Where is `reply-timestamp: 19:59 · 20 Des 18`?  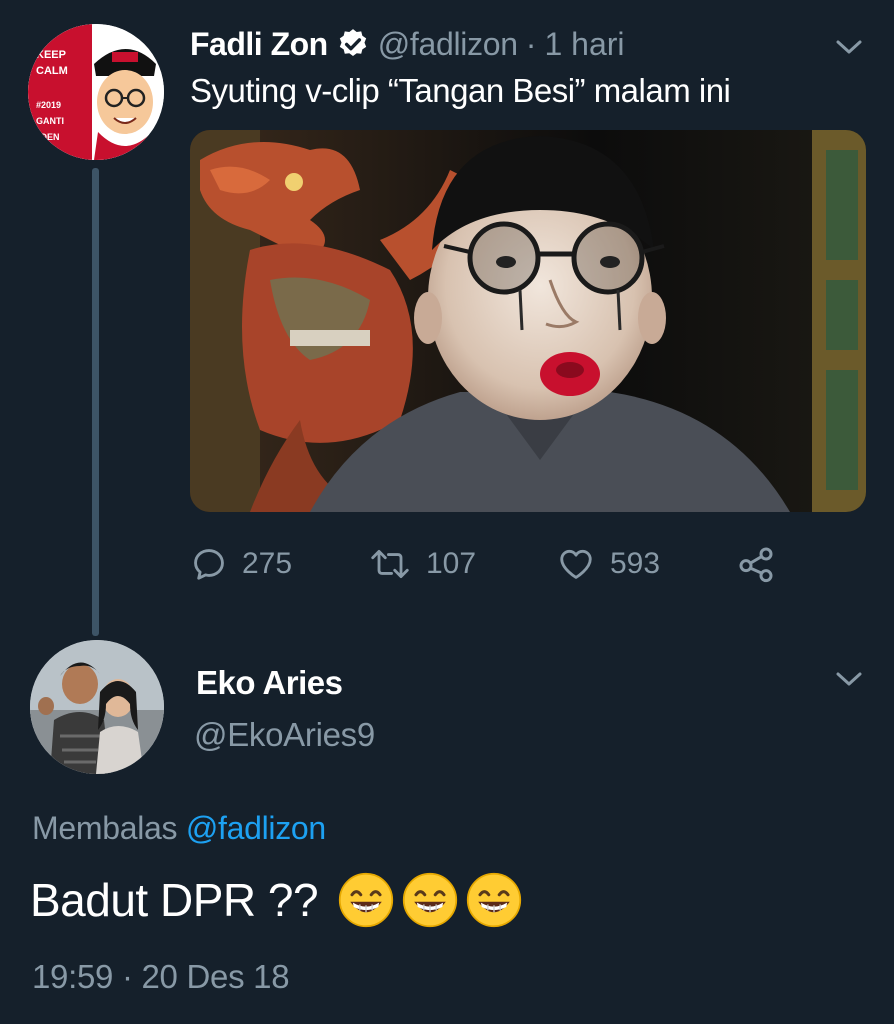
reply-timestamp: 19:59 · 20 Des 18 is located at coordinates (161, 977).